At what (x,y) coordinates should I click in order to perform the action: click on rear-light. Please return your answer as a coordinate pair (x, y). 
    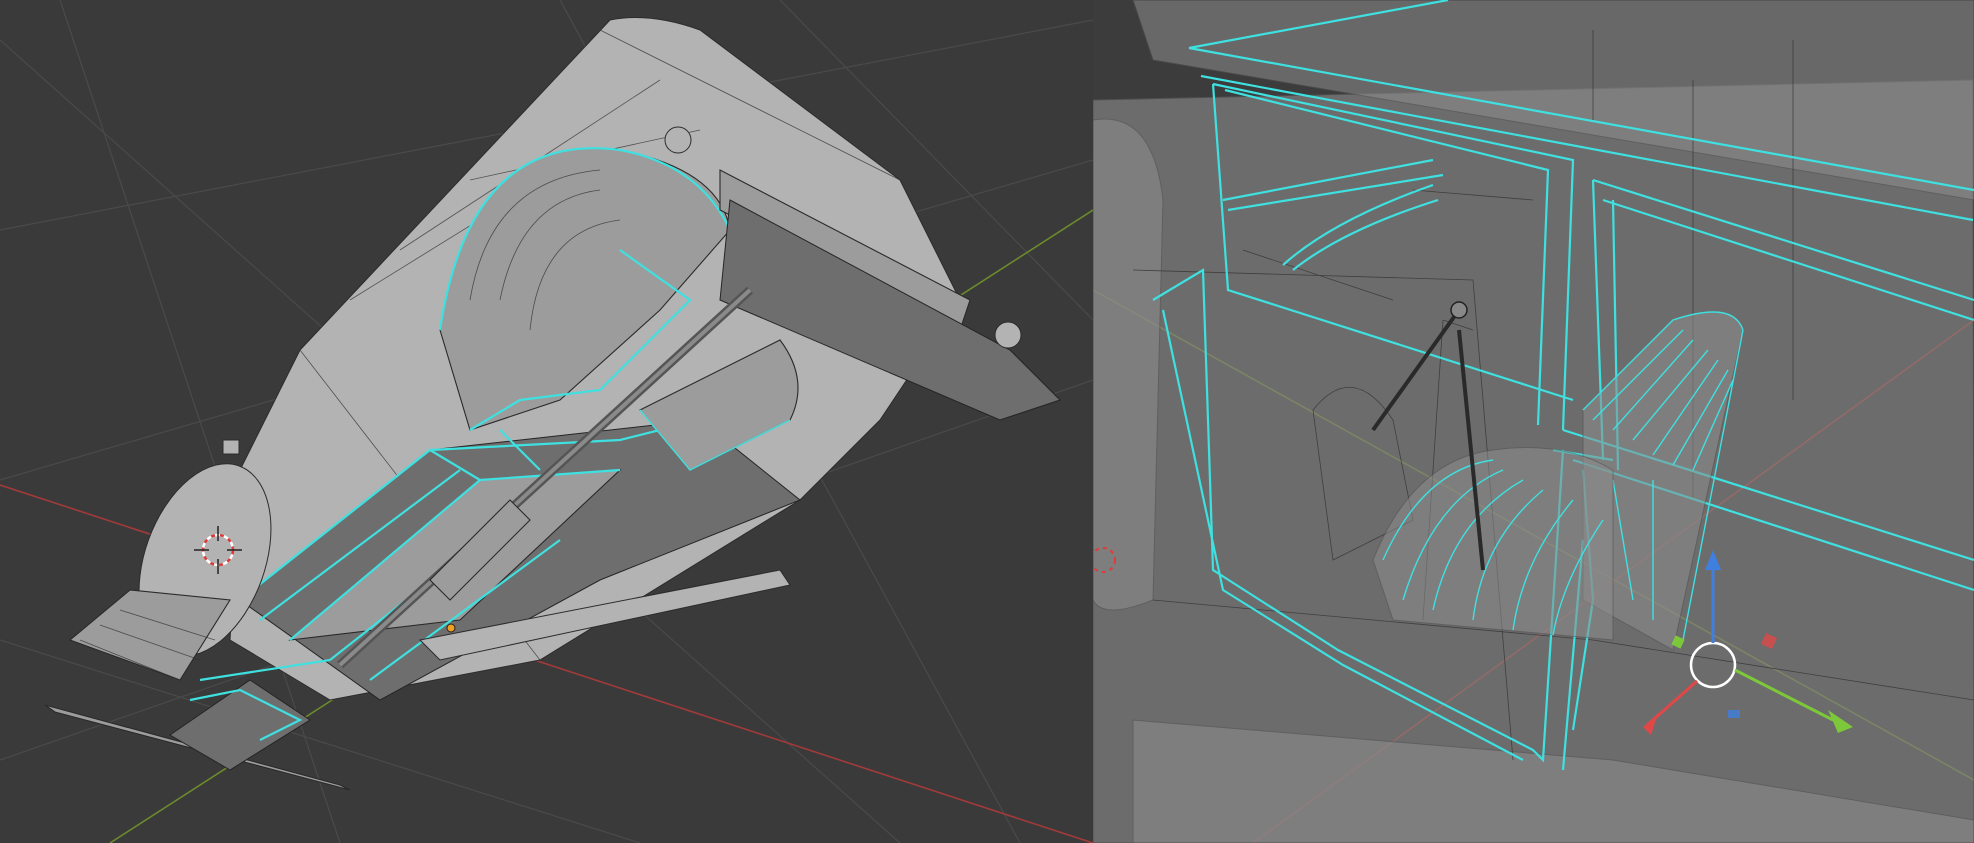
    Looking at the image, I should click on (231, 447).